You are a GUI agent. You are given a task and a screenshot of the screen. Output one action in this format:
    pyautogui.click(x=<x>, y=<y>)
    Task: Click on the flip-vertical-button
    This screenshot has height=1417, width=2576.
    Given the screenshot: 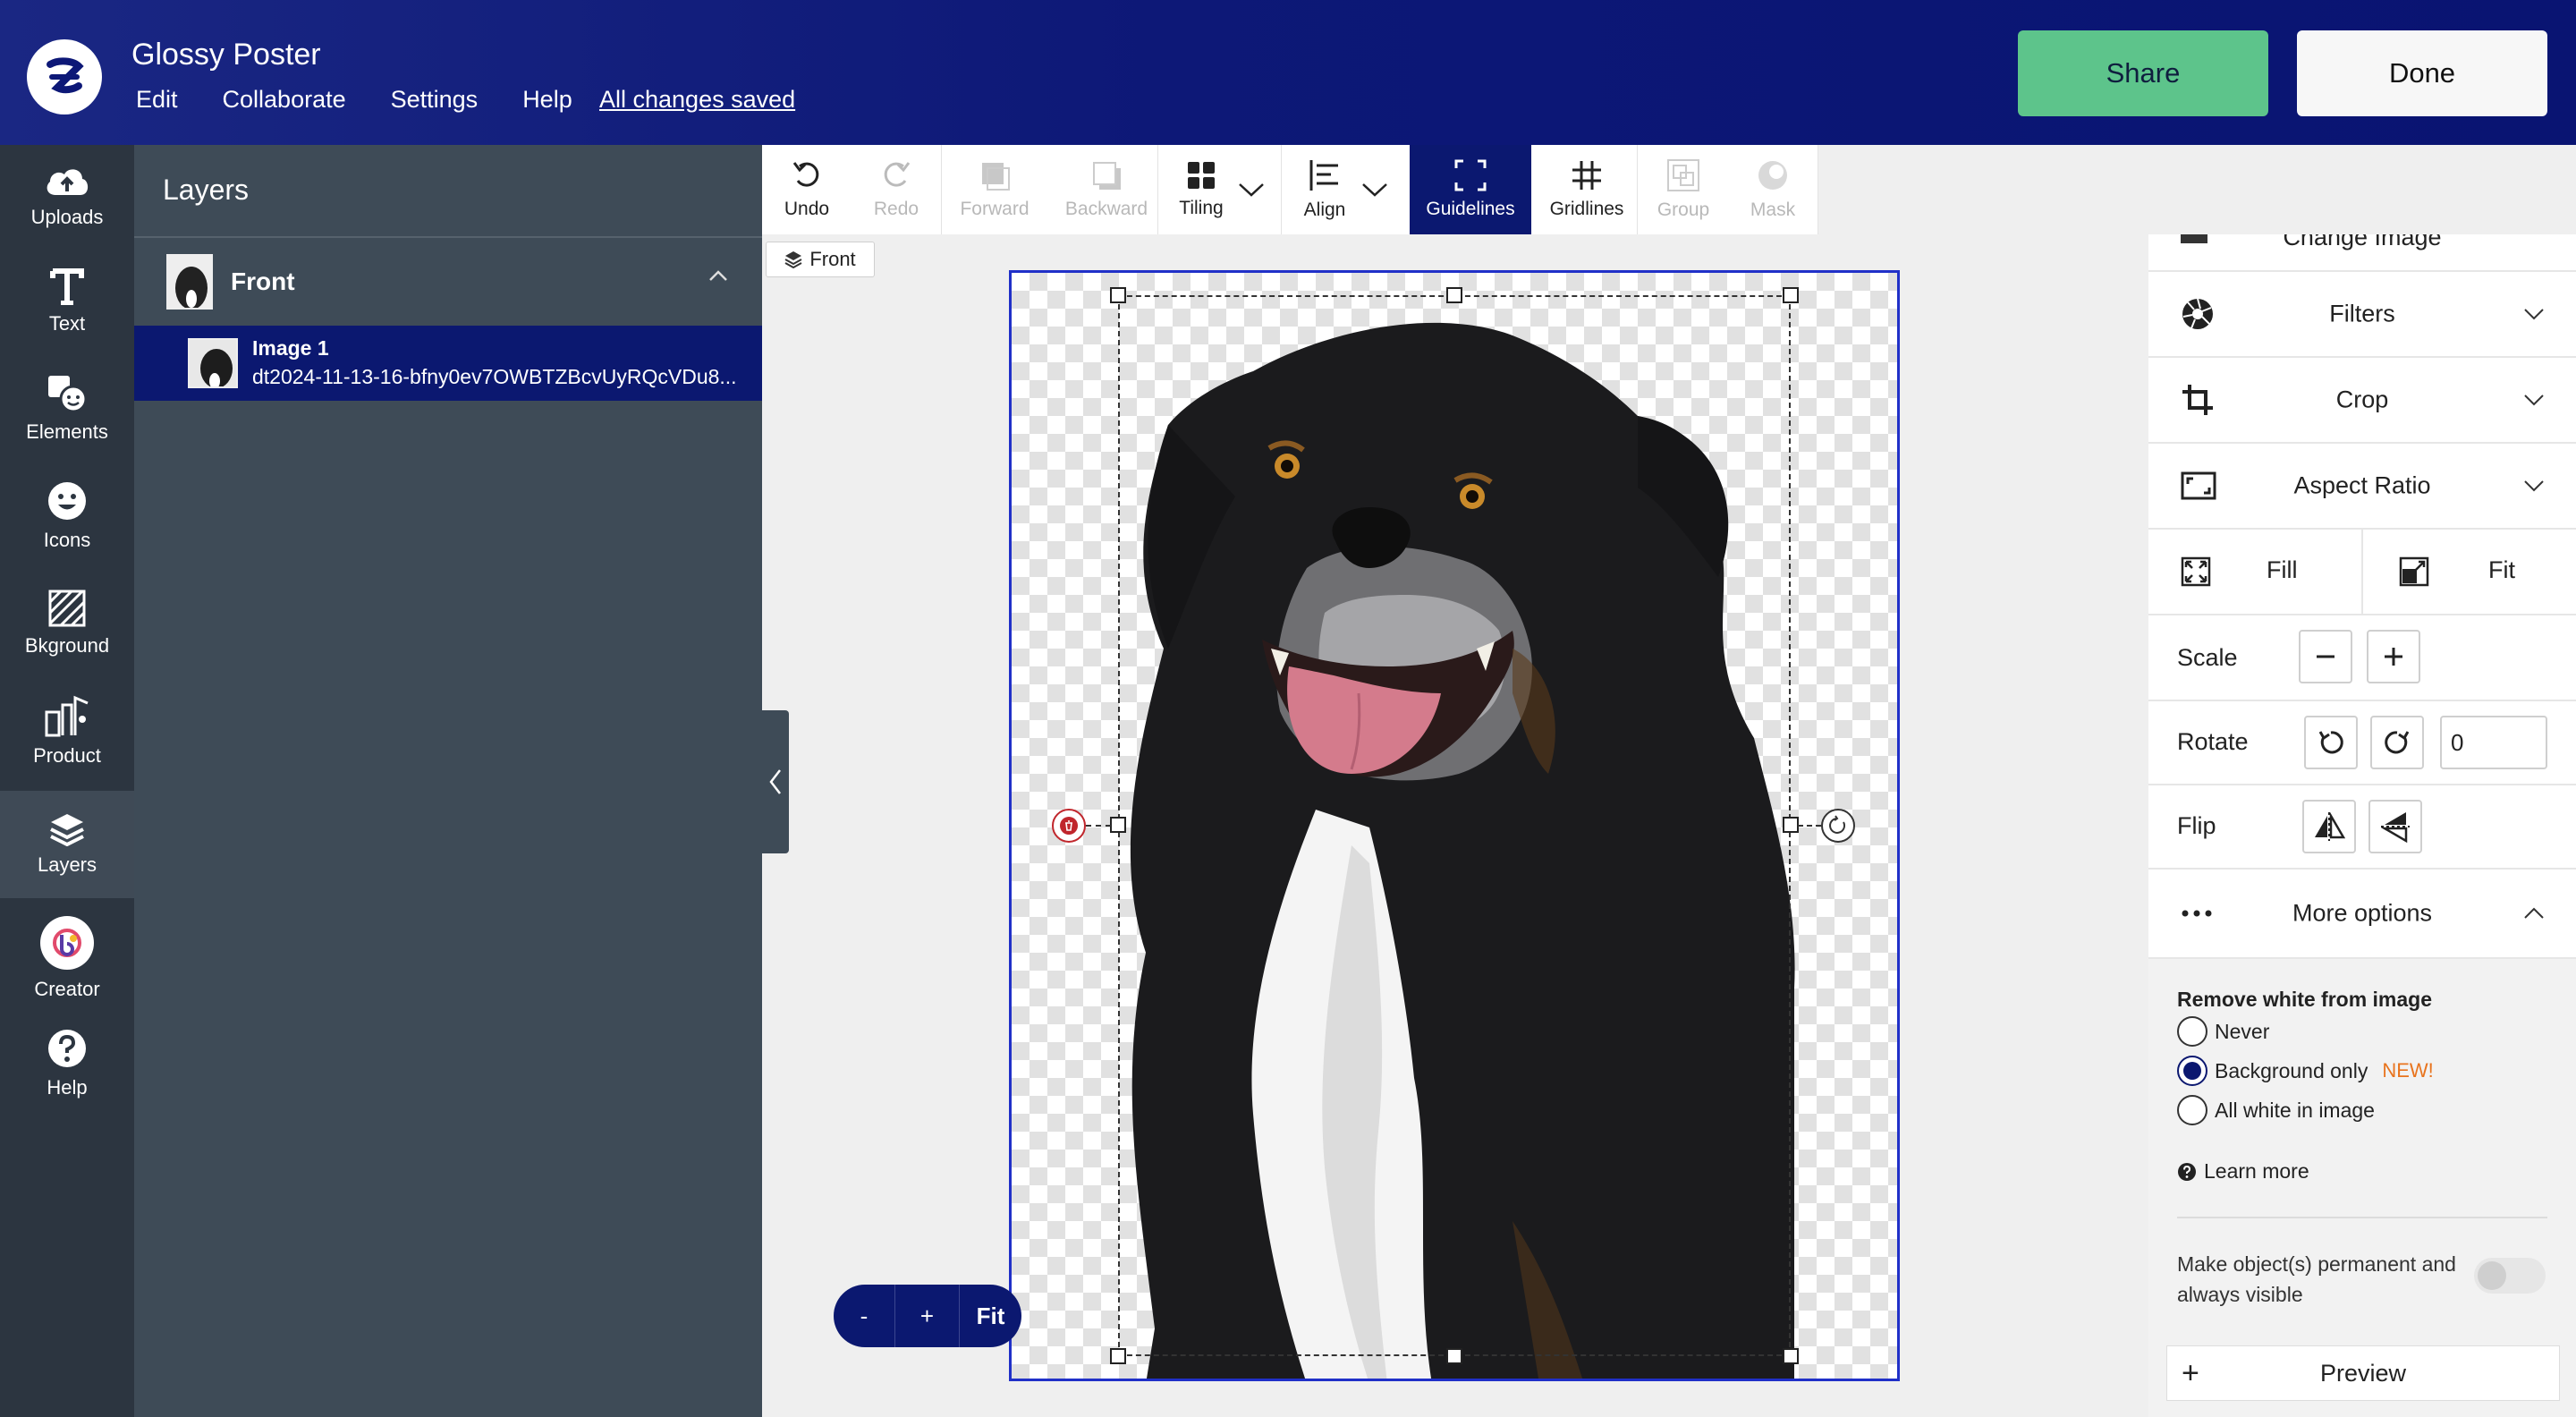 What is the action you would take?
    pyautogui.click(x=2395, y=827)
    